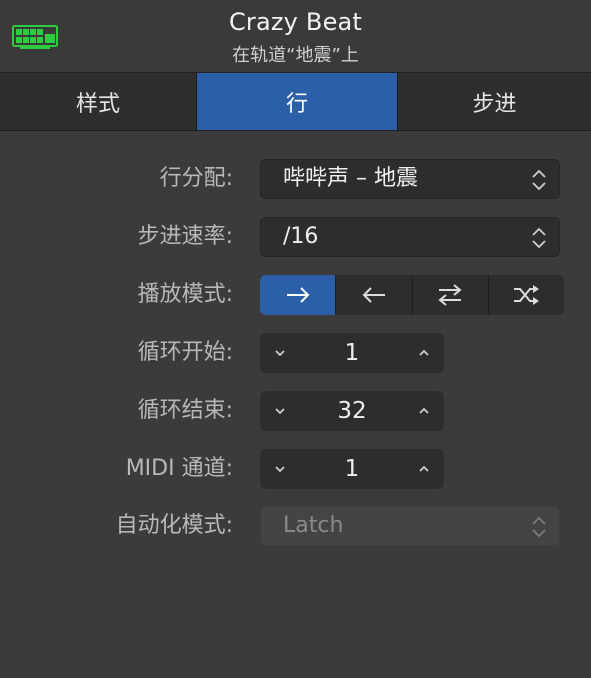  What do you see at coordinates (410, 237) in the screenshot?
I see `step-rate-select: /16` at bounding box center [410, 237].